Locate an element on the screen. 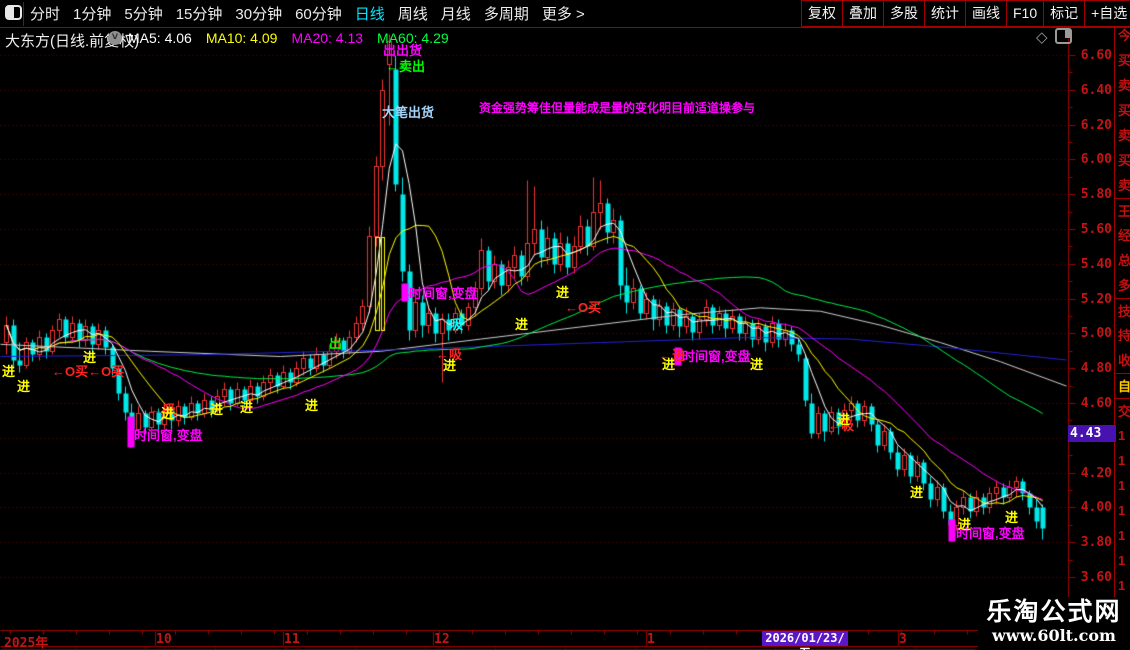  date-label-5: 3 is located at coordinates (903, 639).